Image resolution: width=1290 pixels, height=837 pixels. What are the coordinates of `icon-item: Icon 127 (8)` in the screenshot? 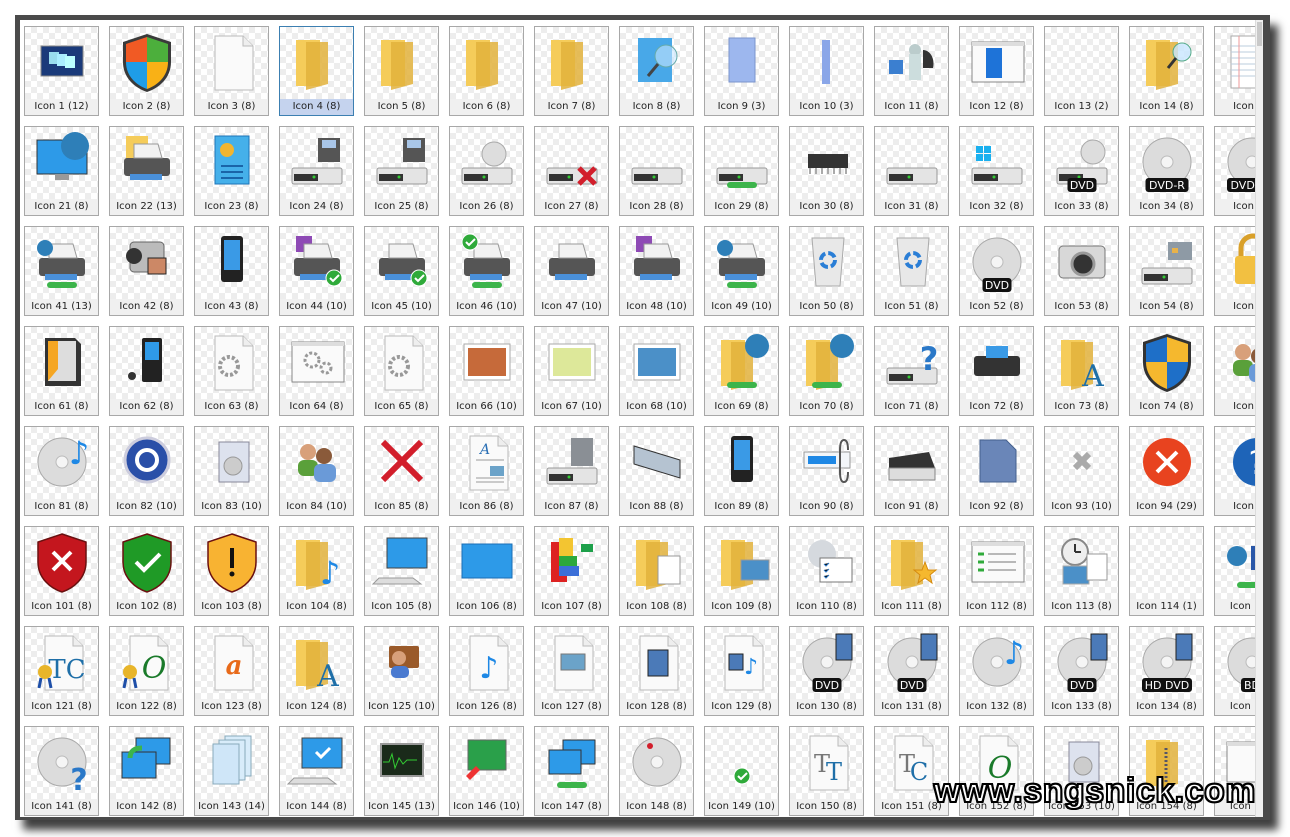 It's located at (571, 671).